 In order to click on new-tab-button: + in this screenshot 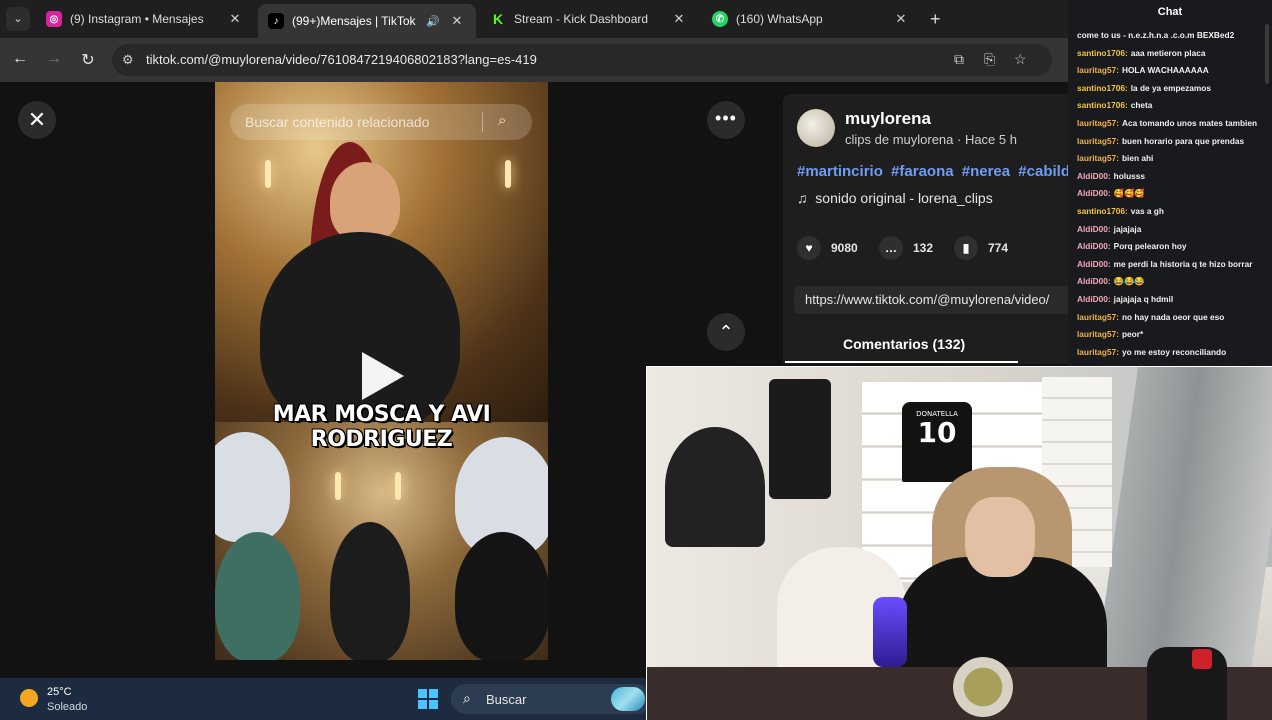, I will do `click(935, 19)`.